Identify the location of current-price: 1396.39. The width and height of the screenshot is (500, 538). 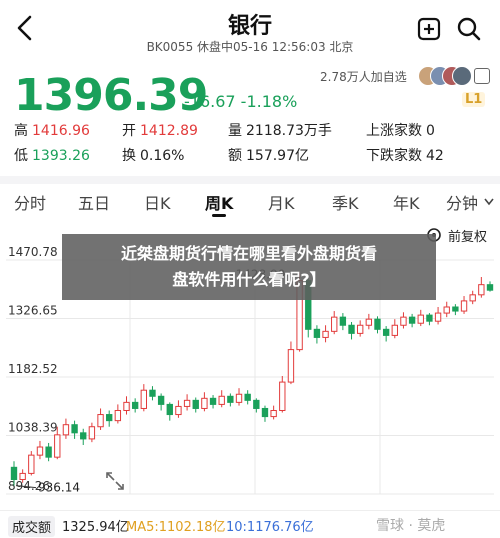
(111, 95).